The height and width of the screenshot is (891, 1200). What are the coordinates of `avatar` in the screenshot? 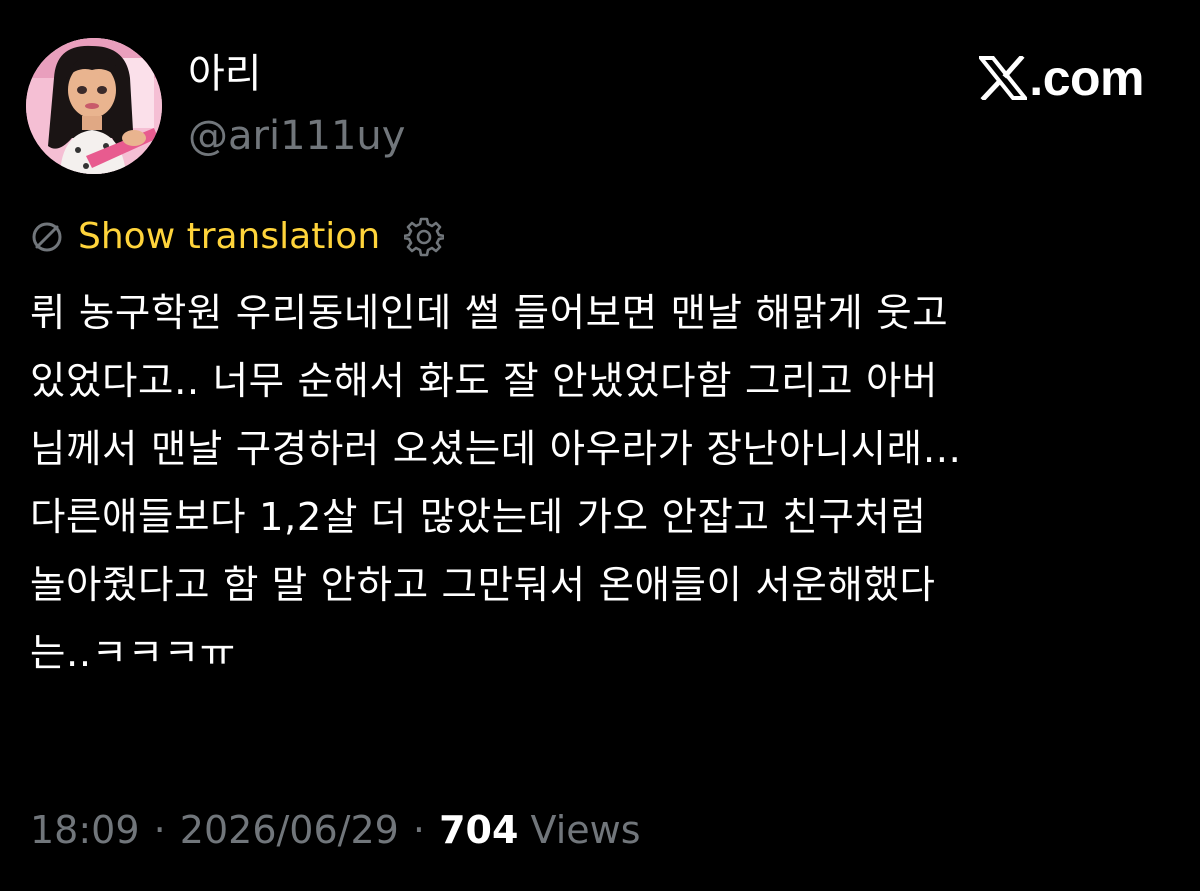 It's located at (94, 106).